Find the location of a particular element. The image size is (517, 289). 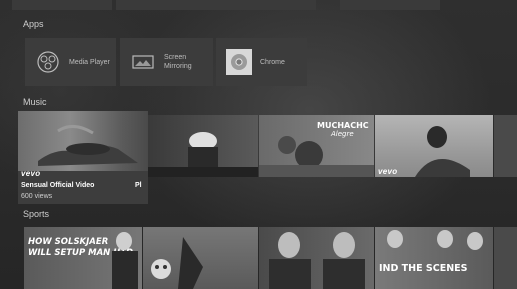

media-player-icon is located at coordinates (48, 62).